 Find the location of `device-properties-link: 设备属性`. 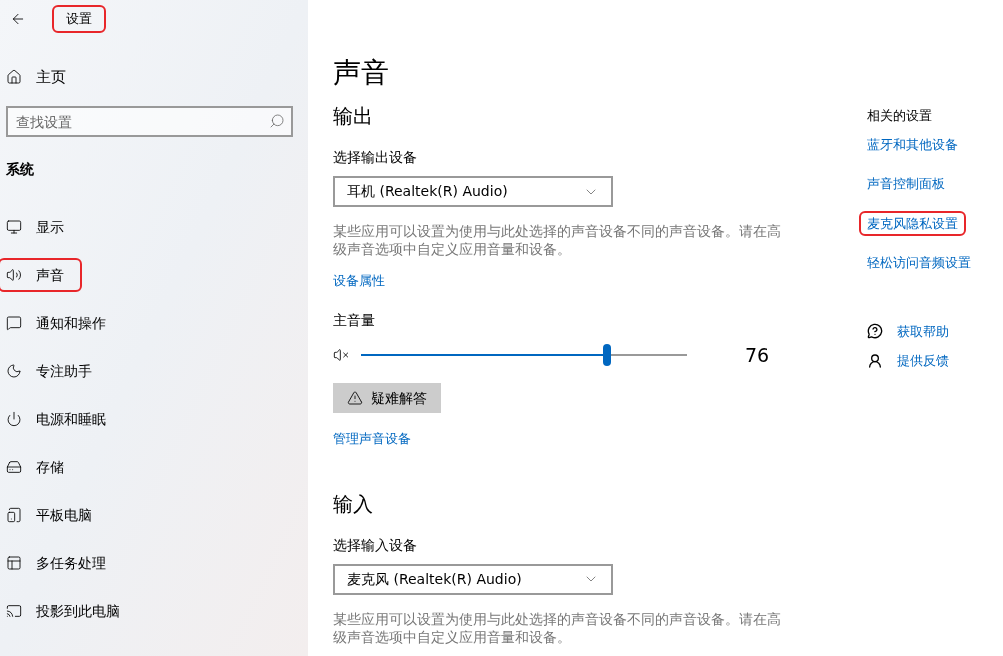

device-properties-link: 设备属性 is located at coordinates (359, 281).